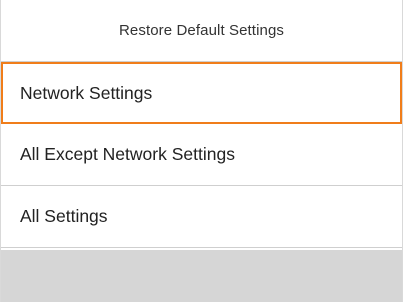  I want to click on menu-item-label: All Except Network Settings, so click(127, 154).